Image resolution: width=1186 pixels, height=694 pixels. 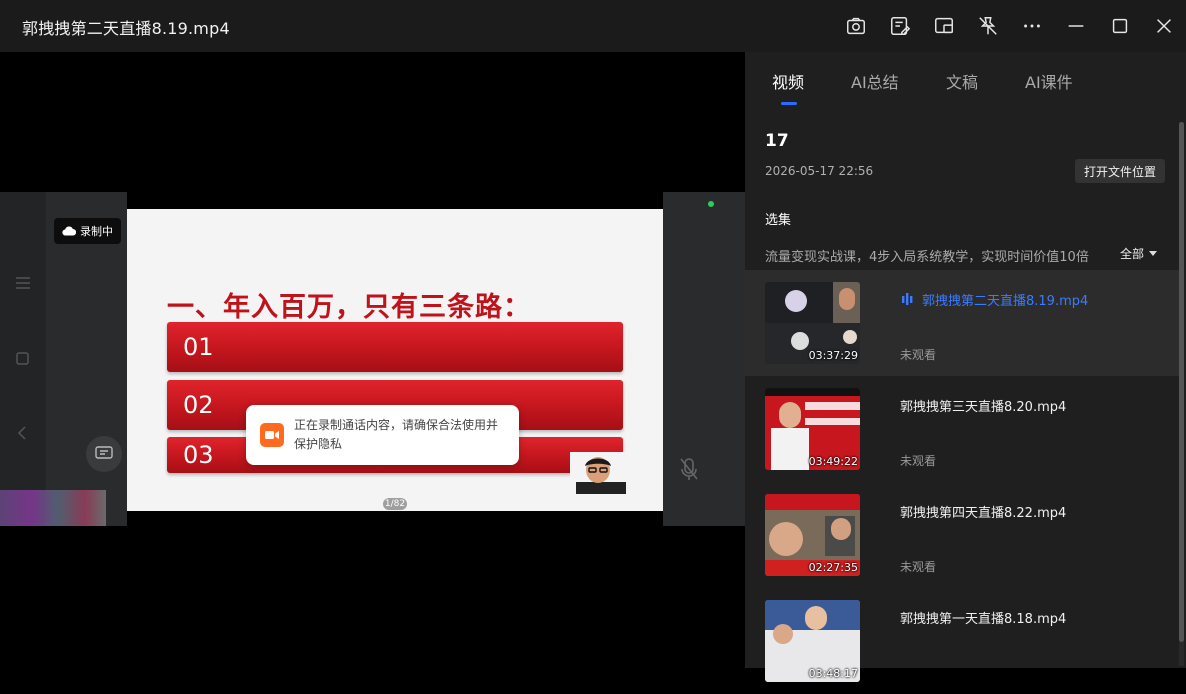 I want to click on series-description: 流量变现实战课，4步入局系统教学，实现时间价值10倍, so click(x=927, y=257).